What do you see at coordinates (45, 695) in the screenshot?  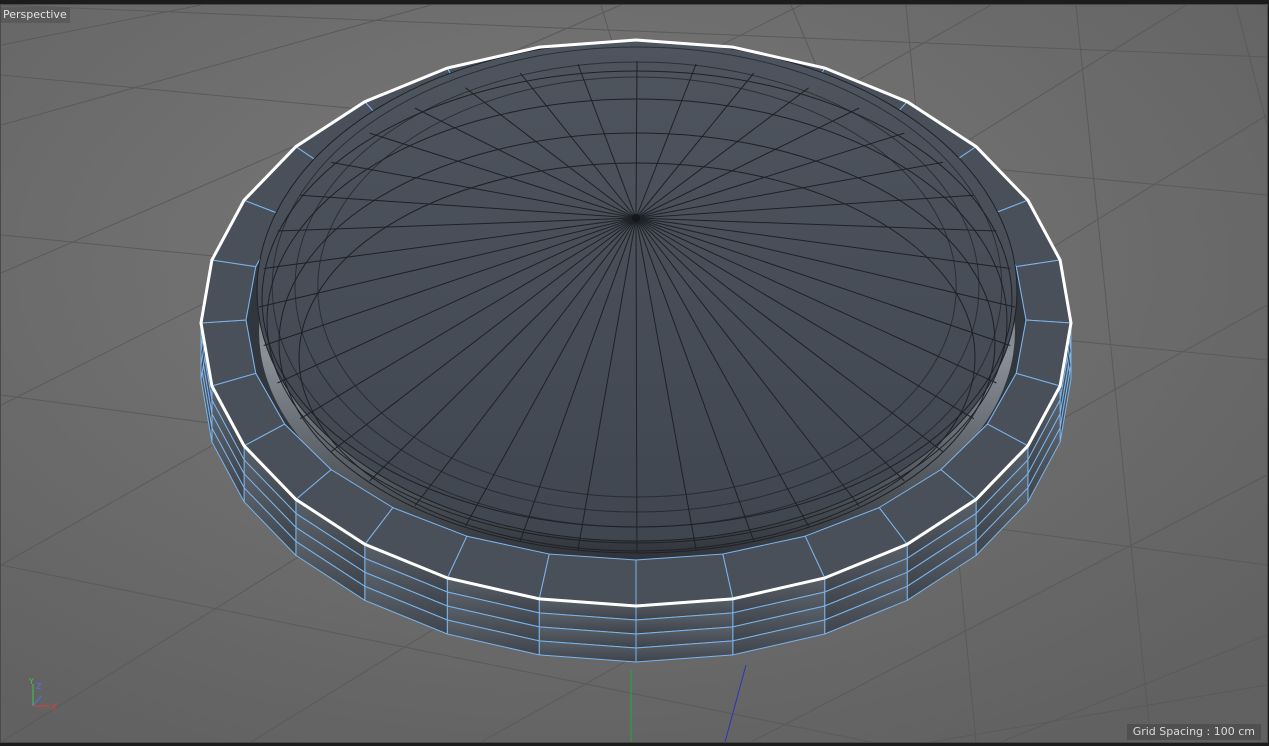 I see `axis-gizmo: Y Z X` at bounding box center [45, 695].